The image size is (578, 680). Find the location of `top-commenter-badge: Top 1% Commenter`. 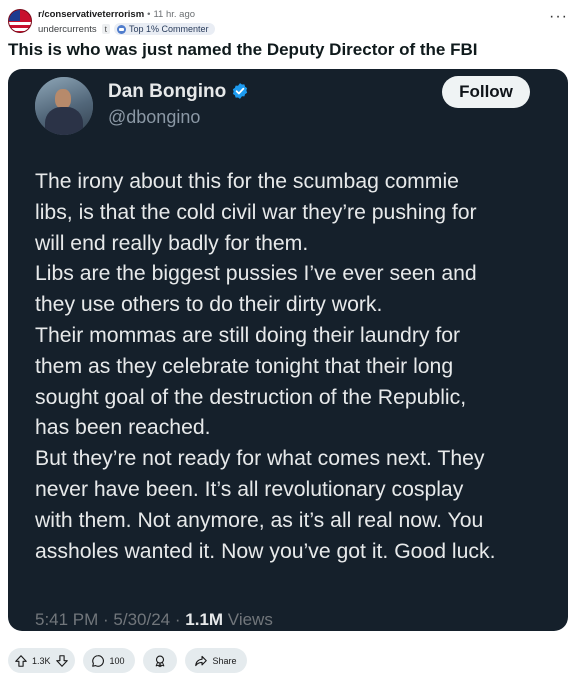

top-commenter-badge: Top 1% Commenter is located at coordinates (164, 29).